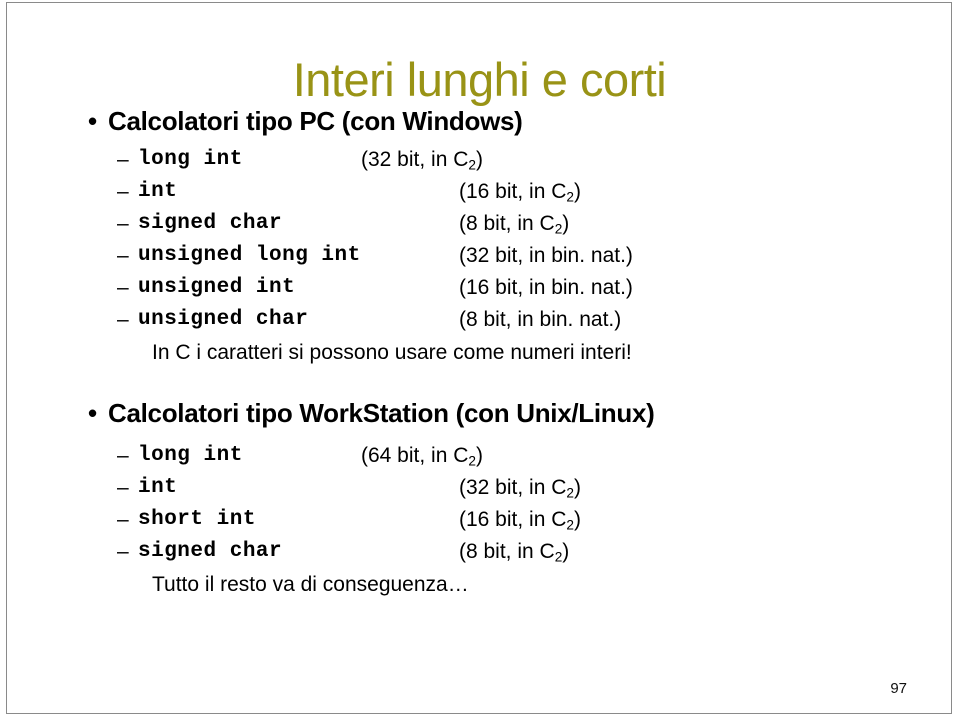 The width and height of the screenshot is (959, 719). I want to click on page-number: 97, so click(898, 688).